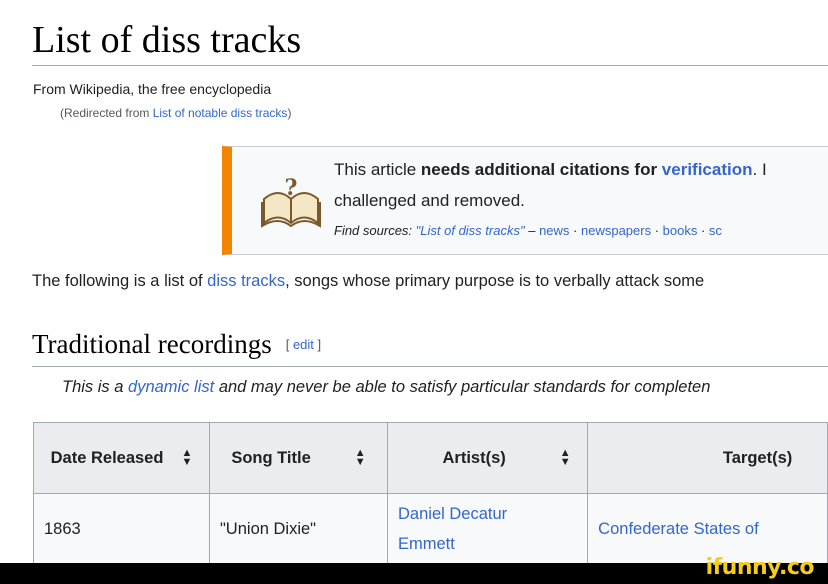  I want to click on cell-target: Confederate States of, so click(707, 529).